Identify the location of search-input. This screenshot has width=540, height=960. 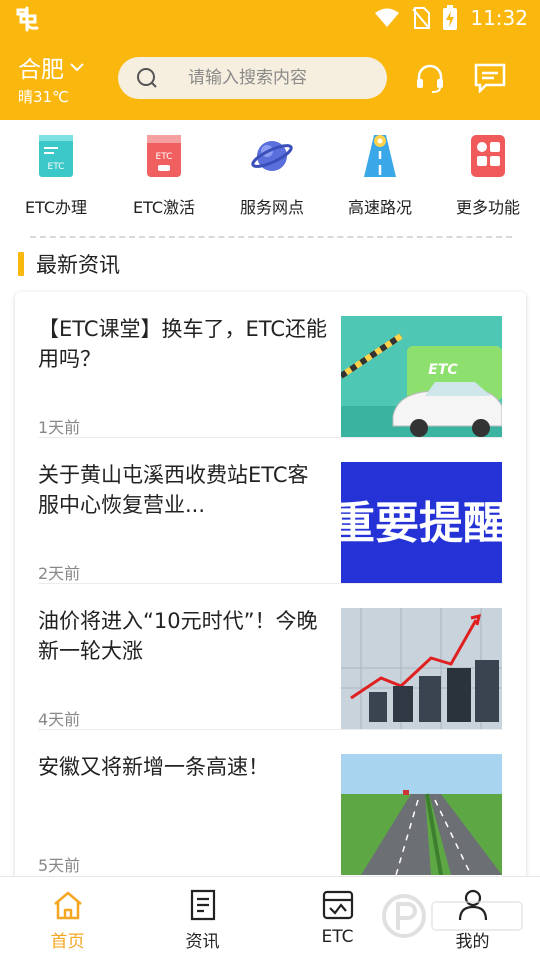
(283, 78).